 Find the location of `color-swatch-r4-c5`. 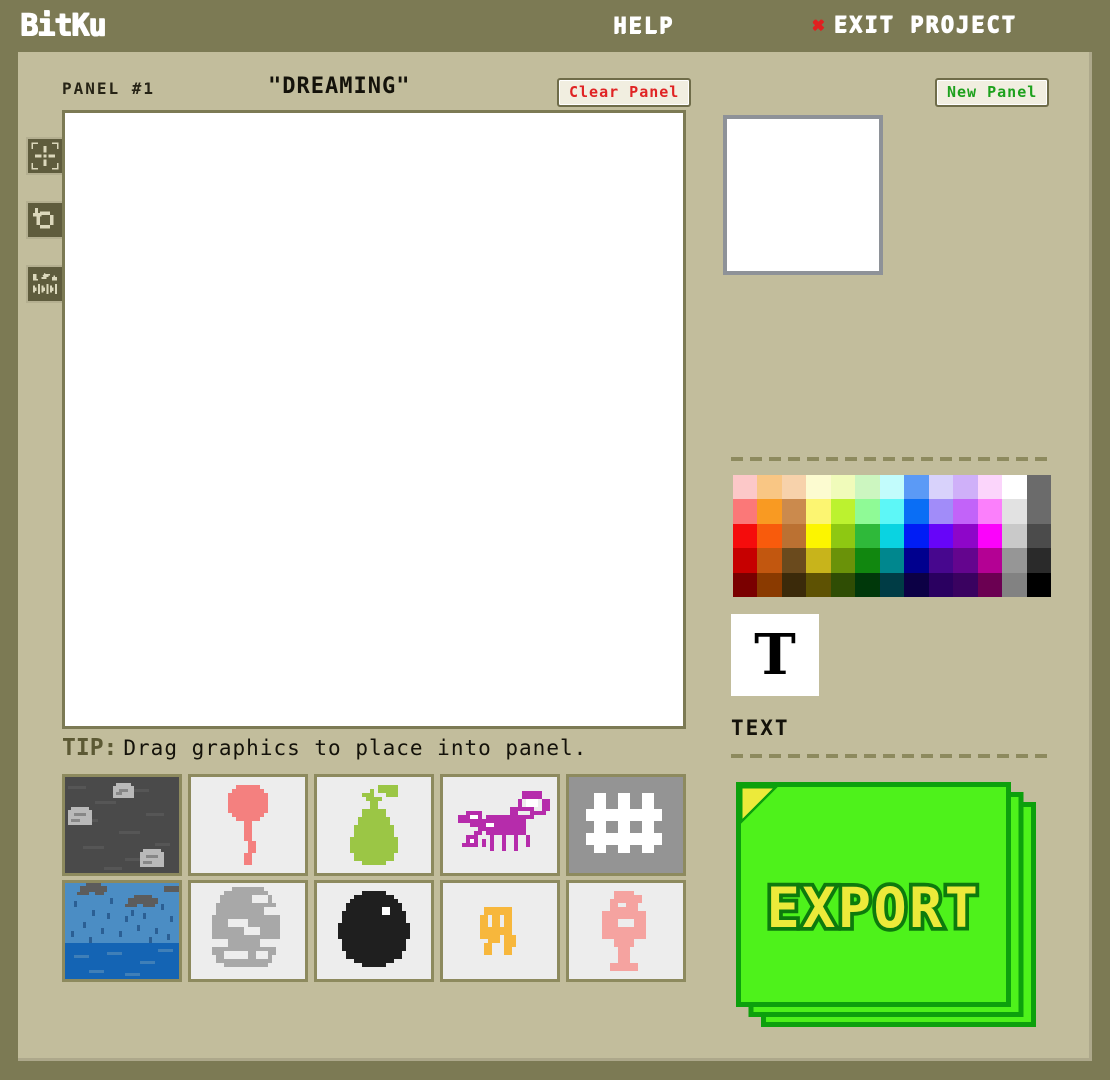

color-swatch-r4-c5 is located at coordinates (867, 584).